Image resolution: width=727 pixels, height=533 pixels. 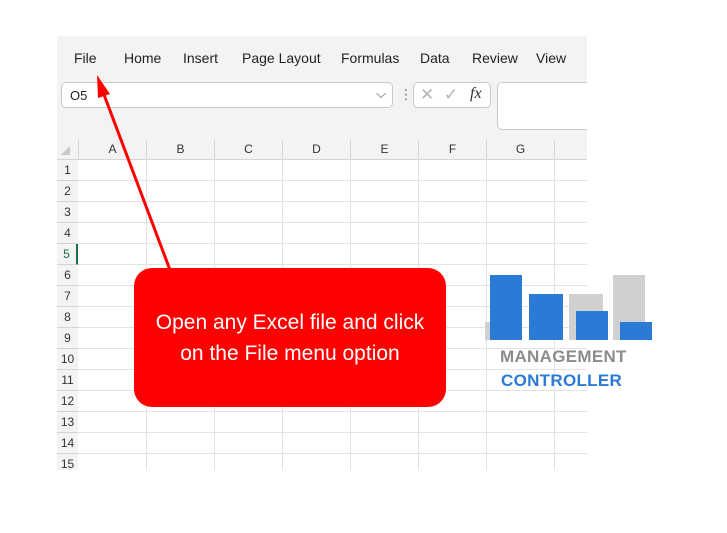 What do you see at coordinates (563, 356) in the screenshot?
I see `logo-text-management: MANAGEMENT` at bounding box center [563, 356].